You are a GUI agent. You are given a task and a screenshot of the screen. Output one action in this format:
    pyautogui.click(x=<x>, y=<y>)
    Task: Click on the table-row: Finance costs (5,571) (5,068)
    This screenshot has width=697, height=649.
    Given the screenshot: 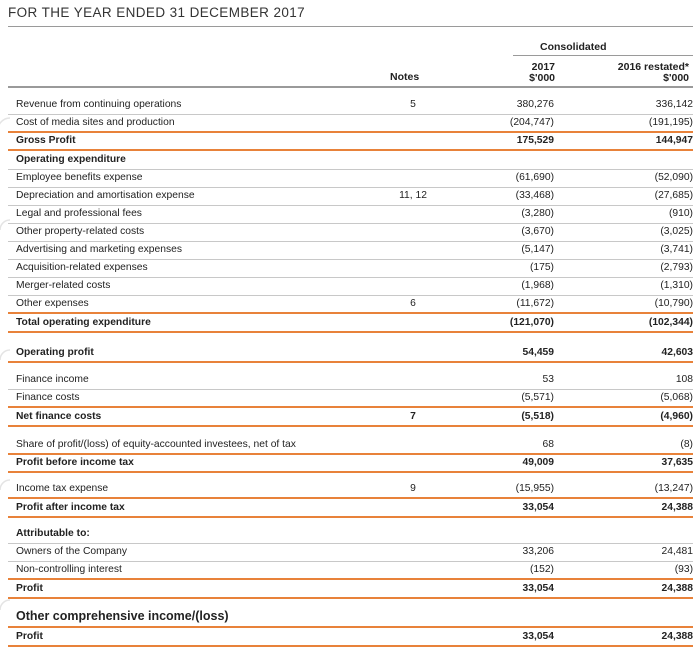 What is the action you would take?
    pyautogui.click(x=350, y=399)
    